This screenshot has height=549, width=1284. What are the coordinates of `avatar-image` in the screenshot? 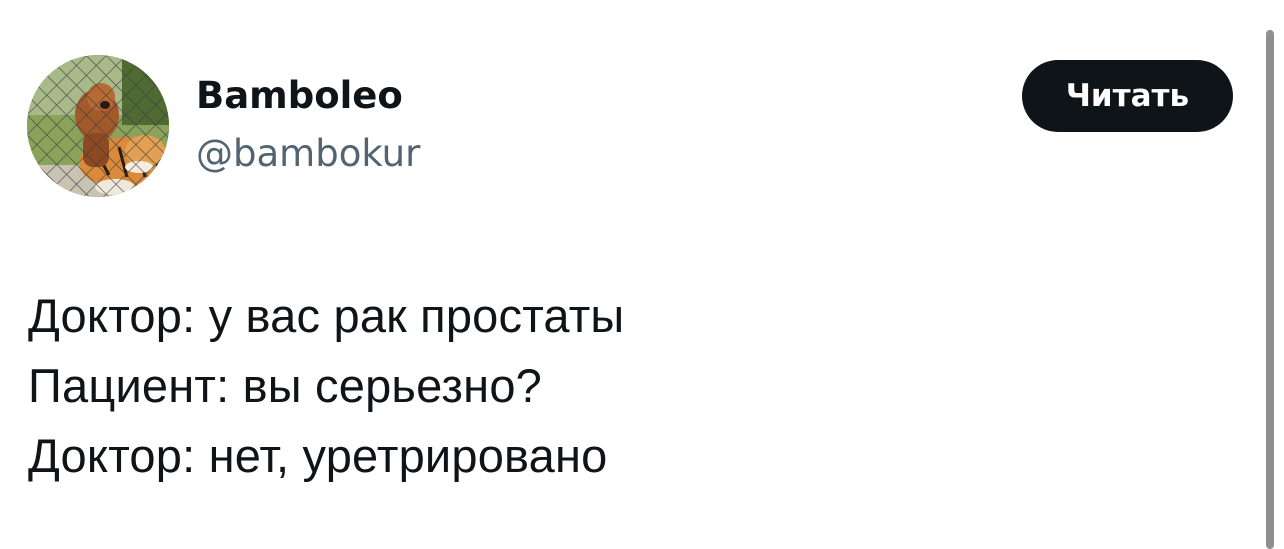 It's located at (98, 126).